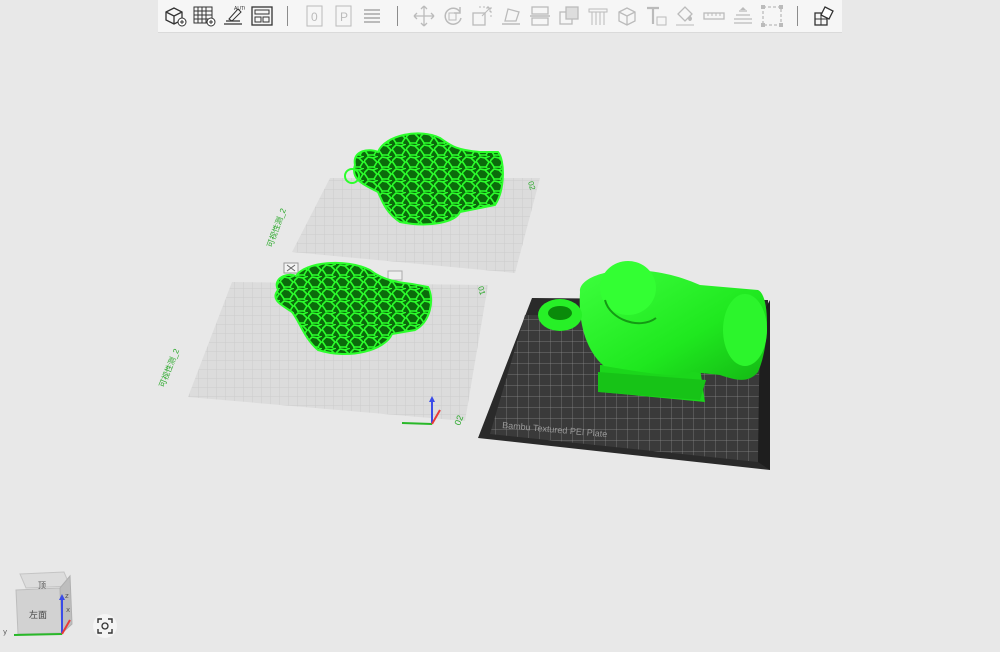 This screenshot has width=1000, height=652. I want to click on measure-button, so click(713, 16).